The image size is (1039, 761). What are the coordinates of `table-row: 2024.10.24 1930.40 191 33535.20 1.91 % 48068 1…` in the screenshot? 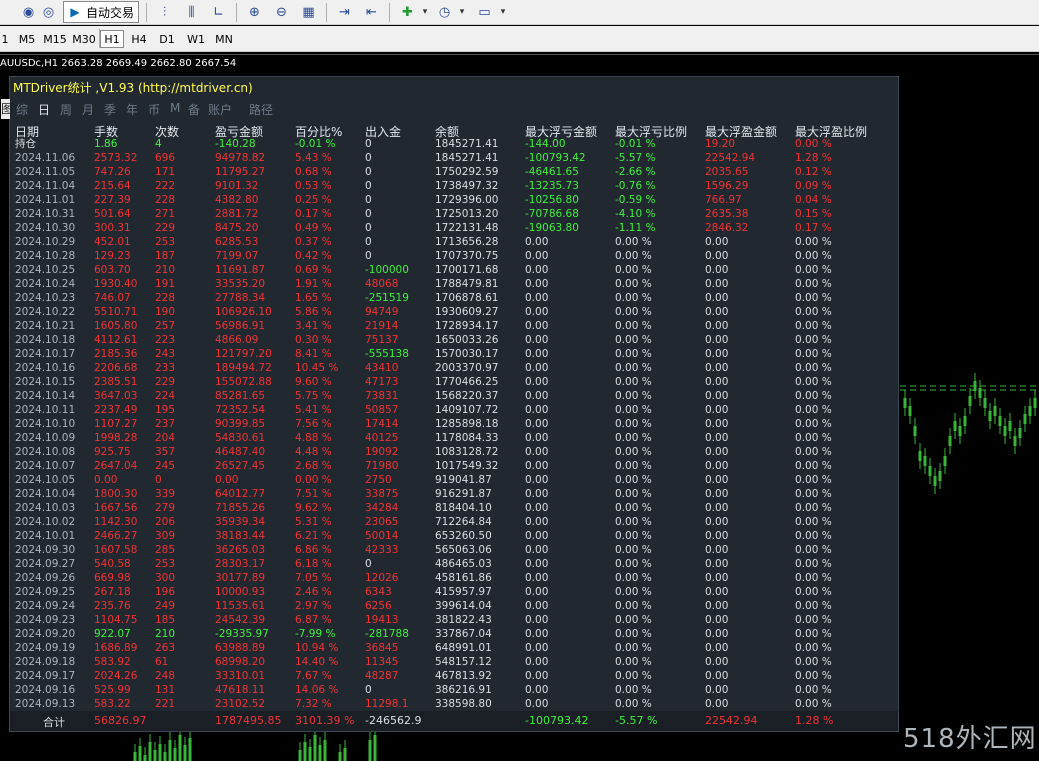 It's located at (454, 284).